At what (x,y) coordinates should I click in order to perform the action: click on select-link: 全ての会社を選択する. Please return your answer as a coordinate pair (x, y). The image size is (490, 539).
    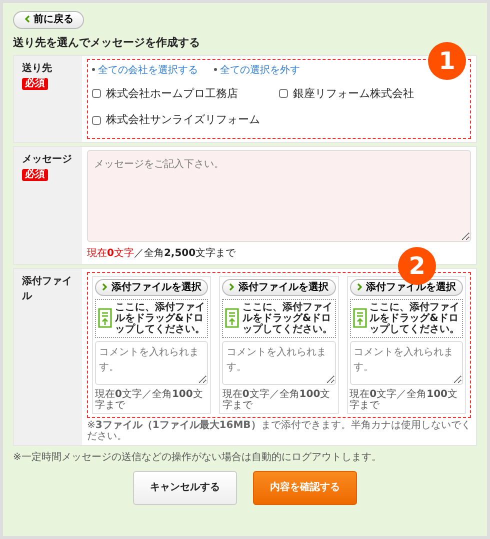
    Looking at the image, I should click on (148, 70).